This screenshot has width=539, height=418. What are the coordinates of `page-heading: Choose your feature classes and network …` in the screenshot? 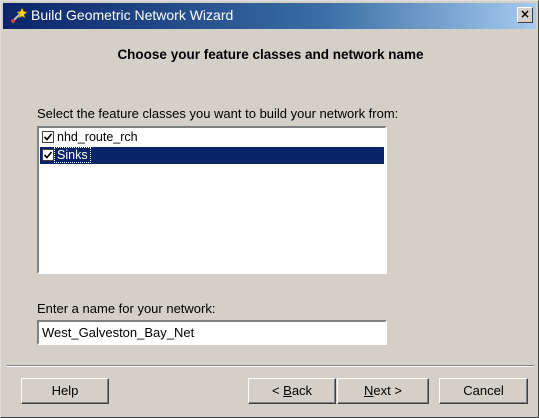 It's located at (270, 54).